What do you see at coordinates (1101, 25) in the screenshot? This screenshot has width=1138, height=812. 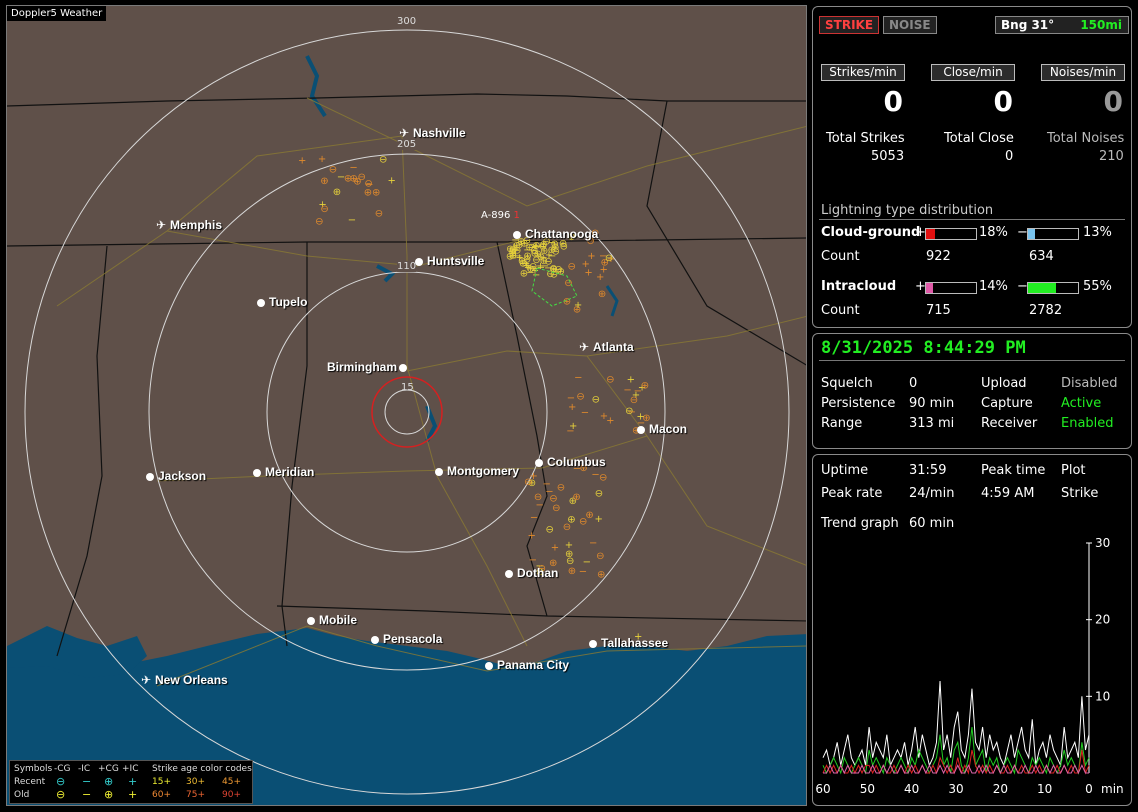 I see `distance-value: 150mi` at bounding box center [1101, 25].